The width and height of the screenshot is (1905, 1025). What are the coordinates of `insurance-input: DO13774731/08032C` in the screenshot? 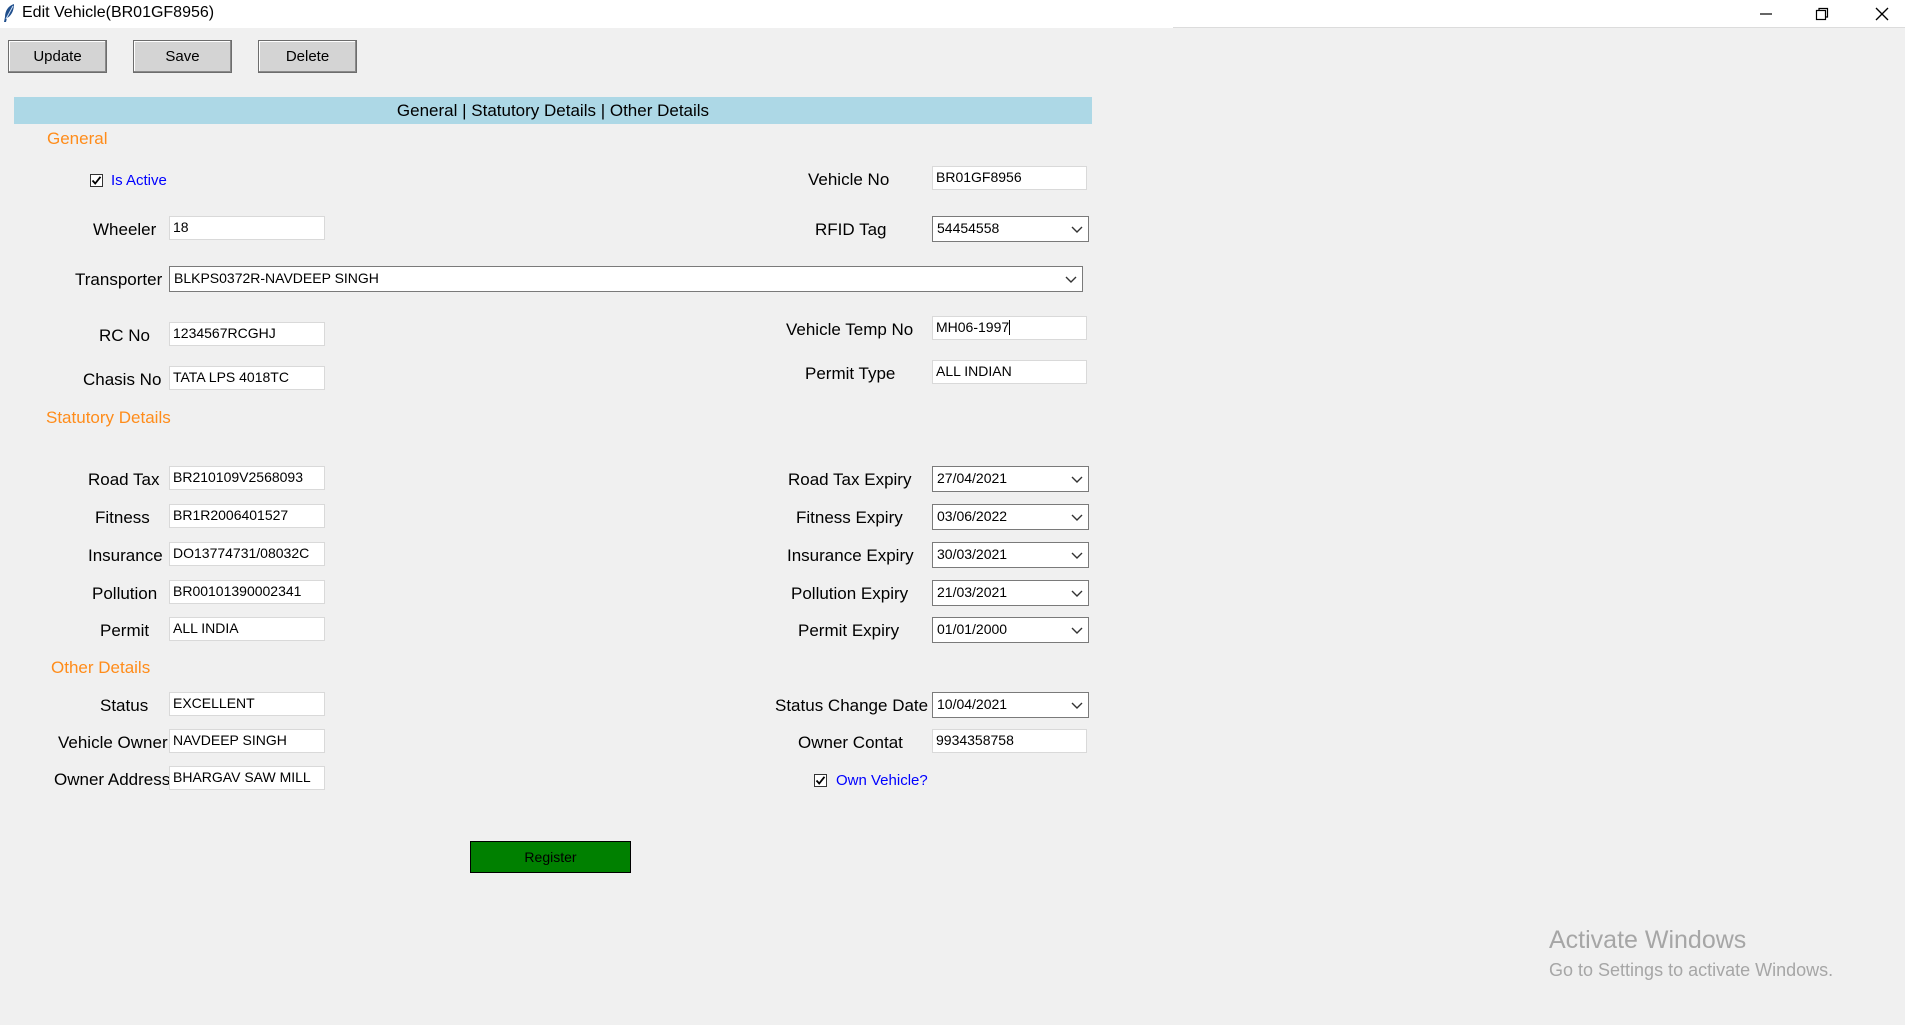 It's located at (247, 554).